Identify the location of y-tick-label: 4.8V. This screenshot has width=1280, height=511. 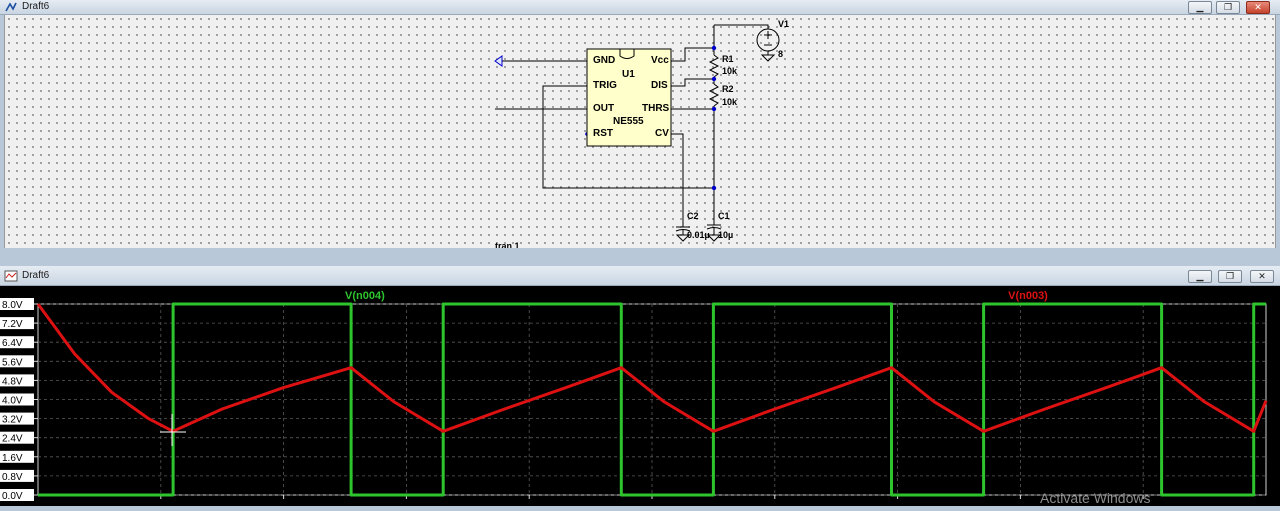
(12, 381).